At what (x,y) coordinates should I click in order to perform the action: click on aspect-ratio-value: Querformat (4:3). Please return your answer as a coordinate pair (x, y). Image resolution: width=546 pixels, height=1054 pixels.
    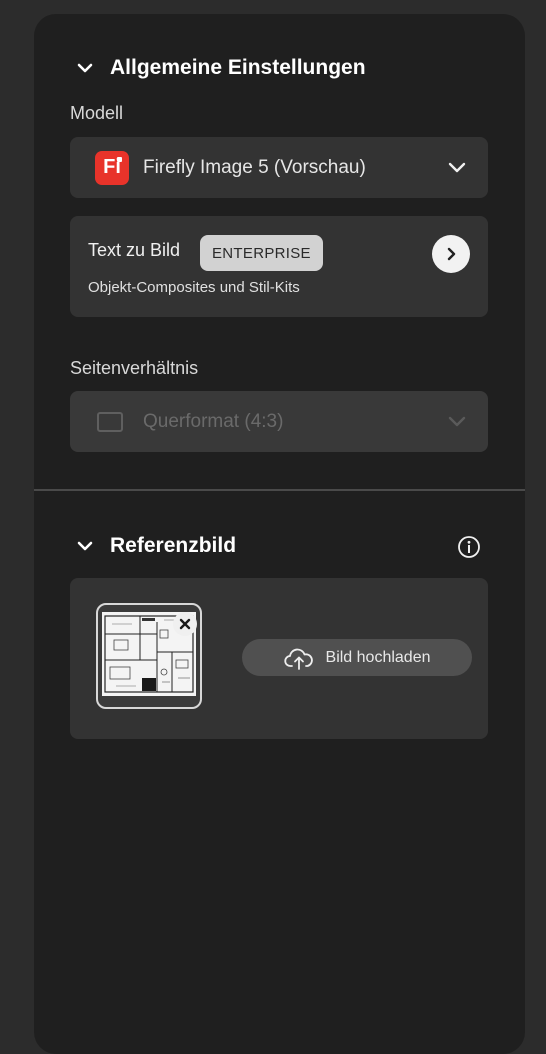
    Looking at the image, I should click on (213, 421).